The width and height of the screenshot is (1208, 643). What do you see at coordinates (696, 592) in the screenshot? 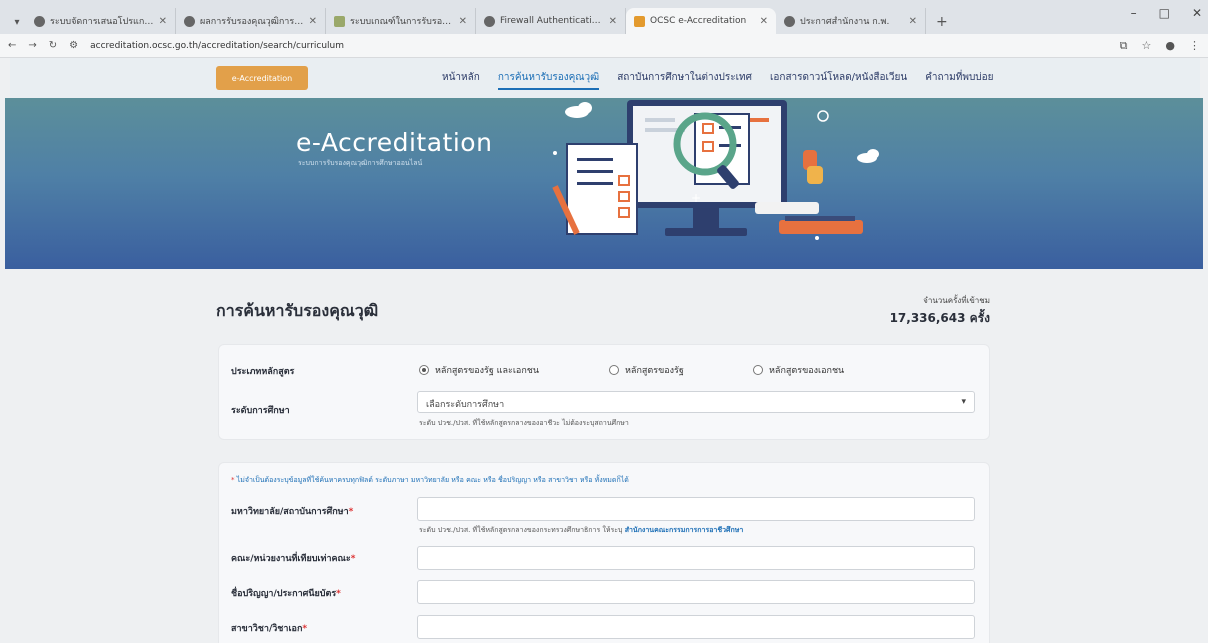
I see `degree-input` at bounding box center [696, 592].